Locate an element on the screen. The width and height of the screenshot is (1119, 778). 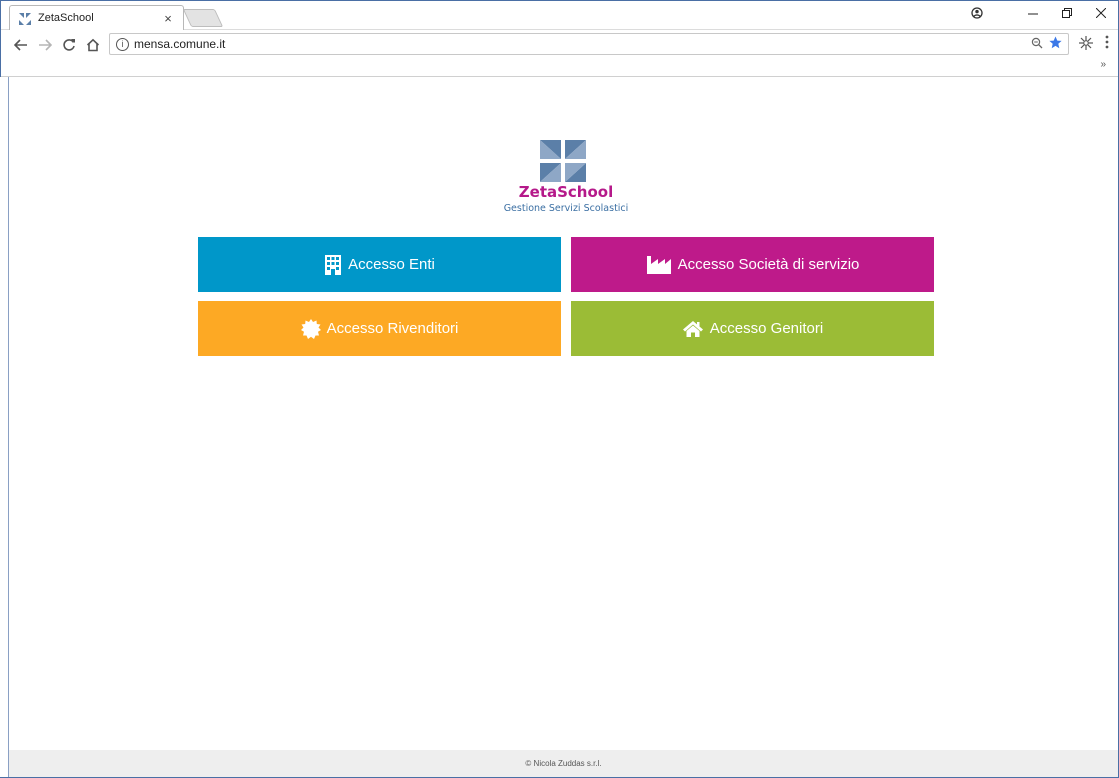
address-bar: i mensa.comune.it is located at coordinates (589, 44).